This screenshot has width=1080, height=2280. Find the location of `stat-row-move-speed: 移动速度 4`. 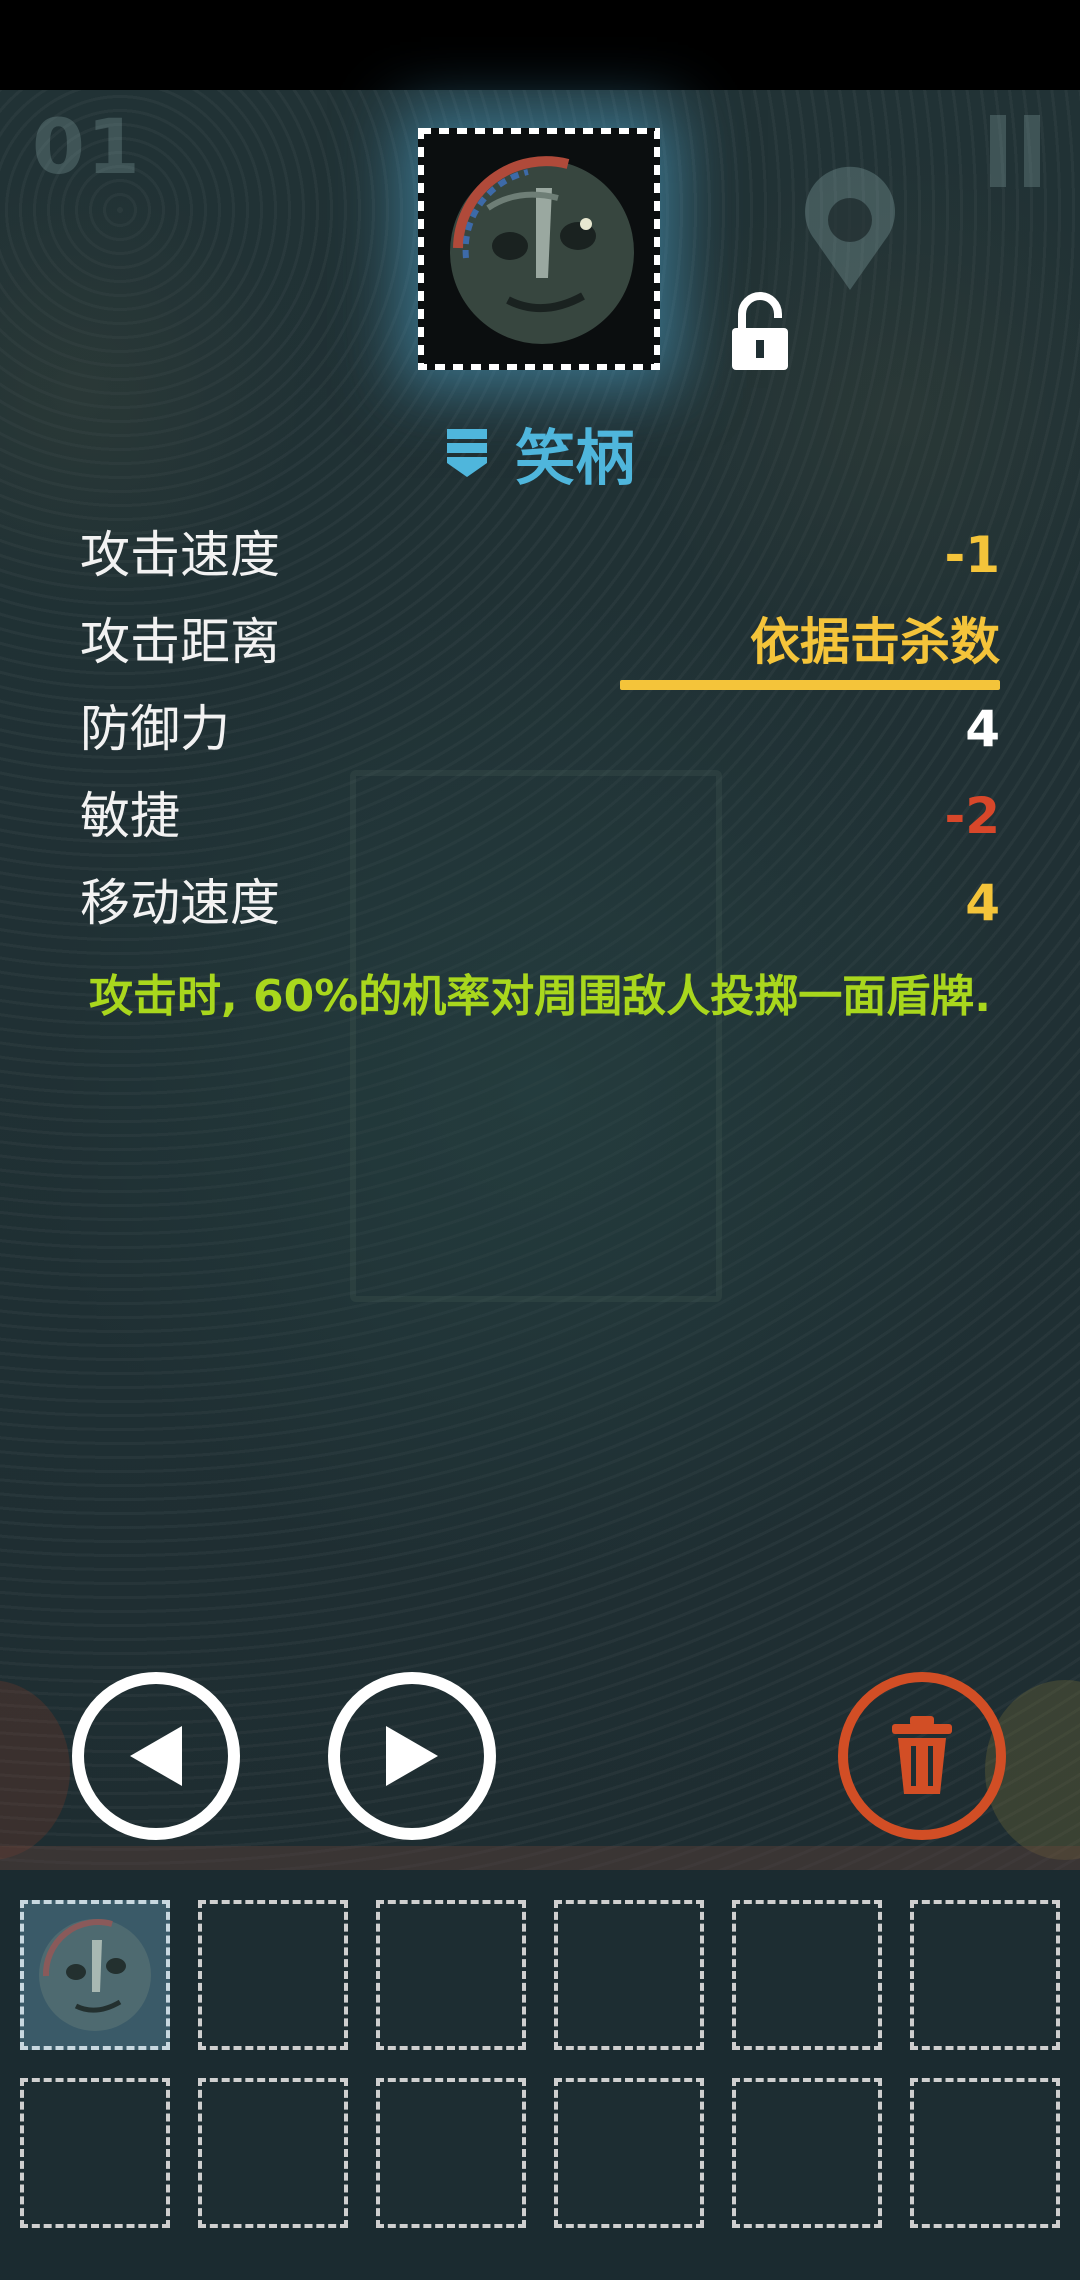

stat-row-move-speed: 移动速度 4 is located at coordinates (540, 903).